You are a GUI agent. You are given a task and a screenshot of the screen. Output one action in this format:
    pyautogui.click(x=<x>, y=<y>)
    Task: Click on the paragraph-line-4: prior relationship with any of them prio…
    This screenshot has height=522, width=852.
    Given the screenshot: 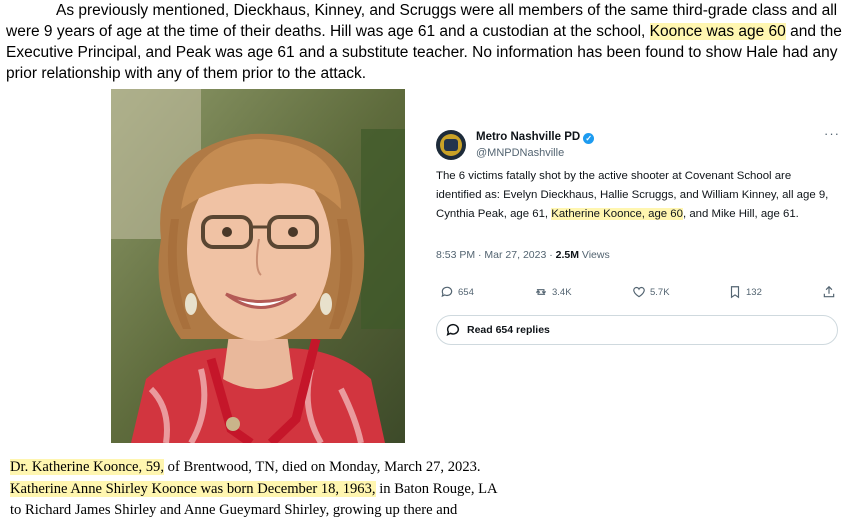 What is the action you would take?
    pyautogui.click(x=186, y=73)
    